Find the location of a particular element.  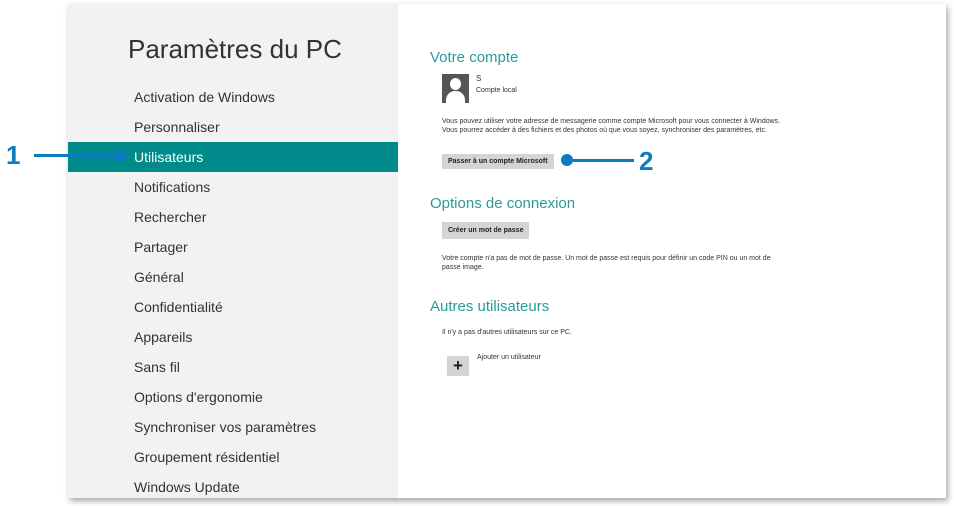

callout-2-line is located at coordinates (601, 160).